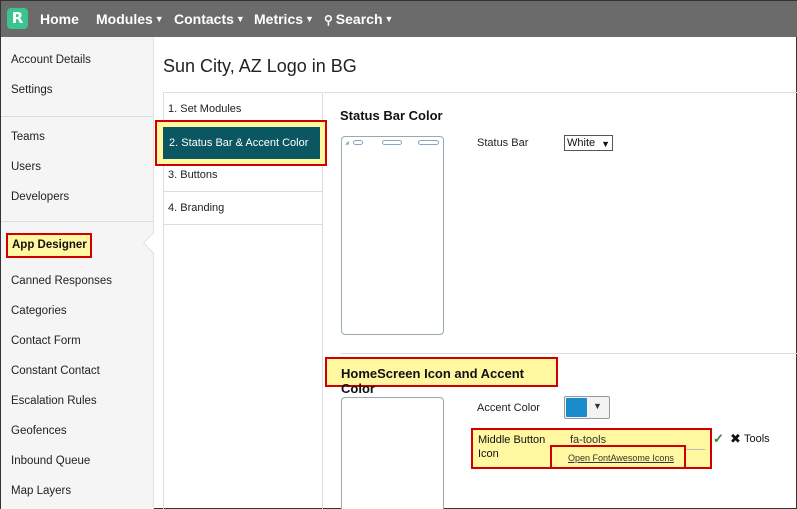 The width and height of the screenshot is (797, 509). Describe the element at coordinates (61, 281) in the screenshot. I see `sidebar-item-canned-responses: Canned Responses` at that location.